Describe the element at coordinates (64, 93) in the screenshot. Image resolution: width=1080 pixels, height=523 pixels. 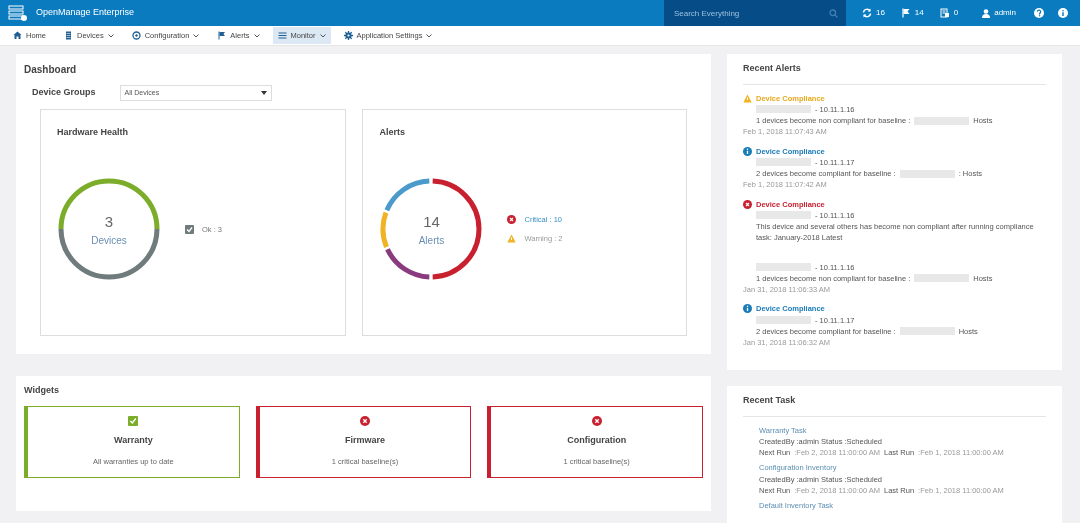
I see `field-label: Device Groups` at that location.